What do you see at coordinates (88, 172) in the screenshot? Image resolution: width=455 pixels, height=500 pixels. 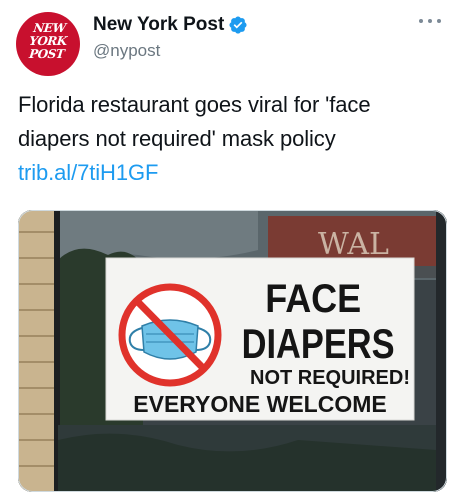 I see `tweet-link: trib.al/7tiH1GF` at bounding box center [88, 172].